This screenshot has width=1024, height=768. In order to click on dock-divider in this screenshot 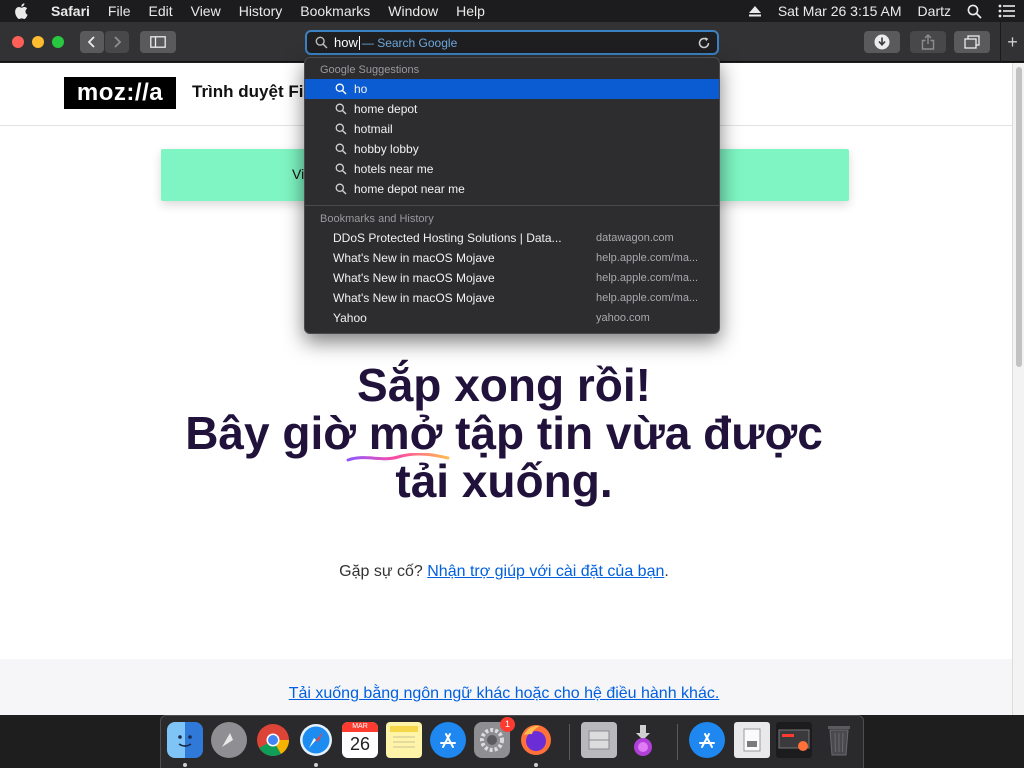, I will do `click(569, 742)`.